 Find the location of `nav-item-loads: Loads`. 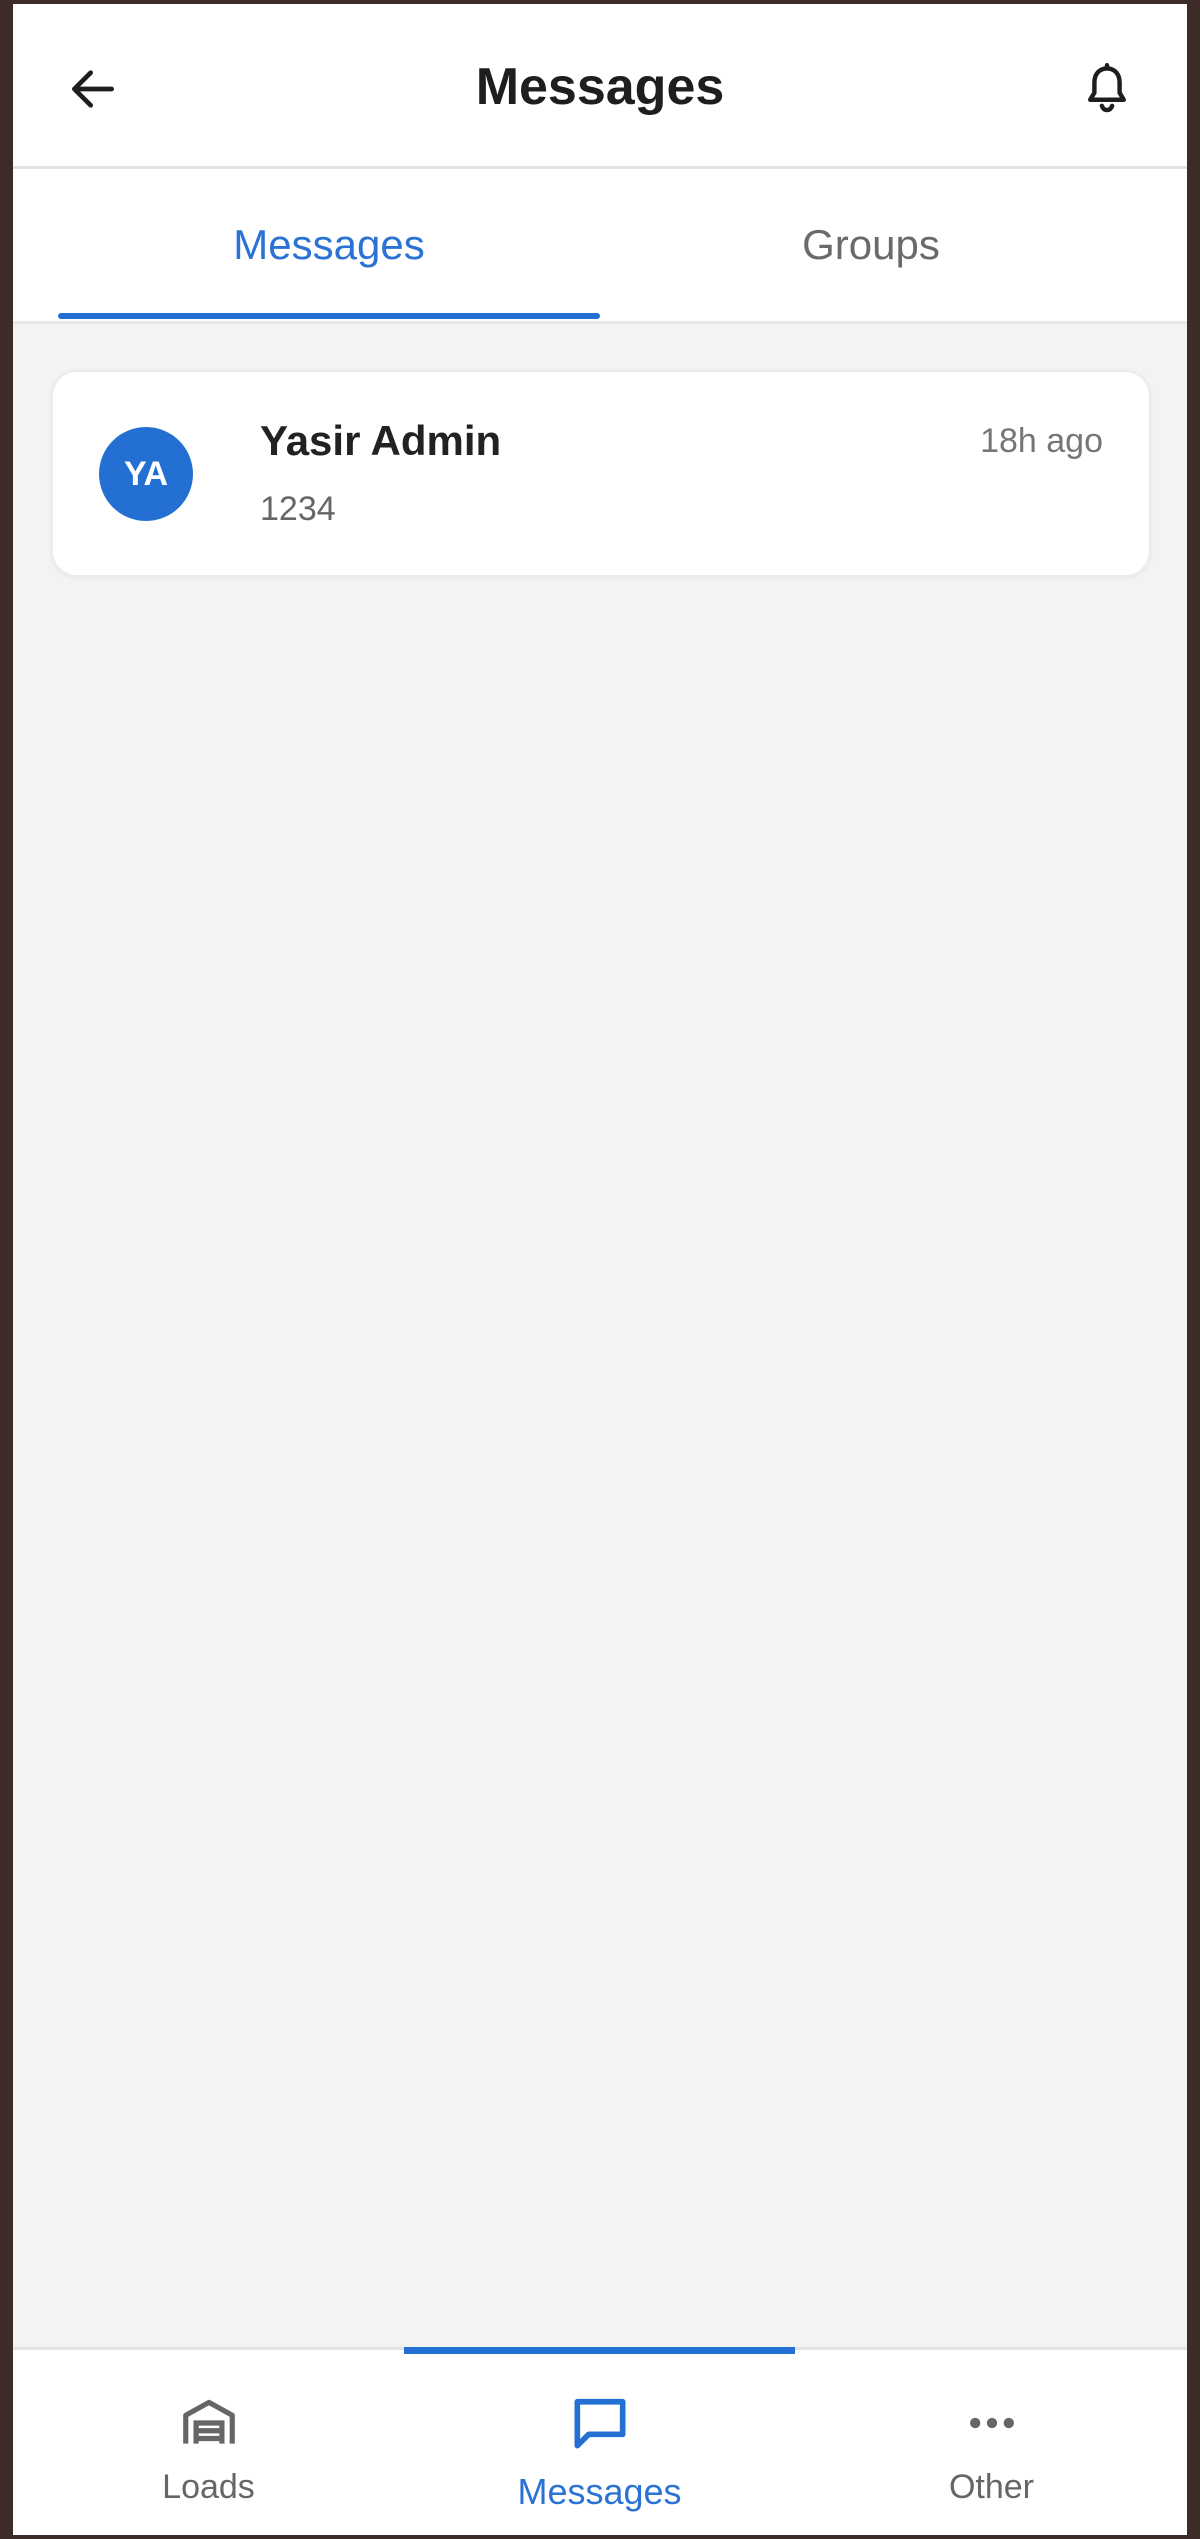

nav-item-loads: Loads is located at coordinates (208, 2442).